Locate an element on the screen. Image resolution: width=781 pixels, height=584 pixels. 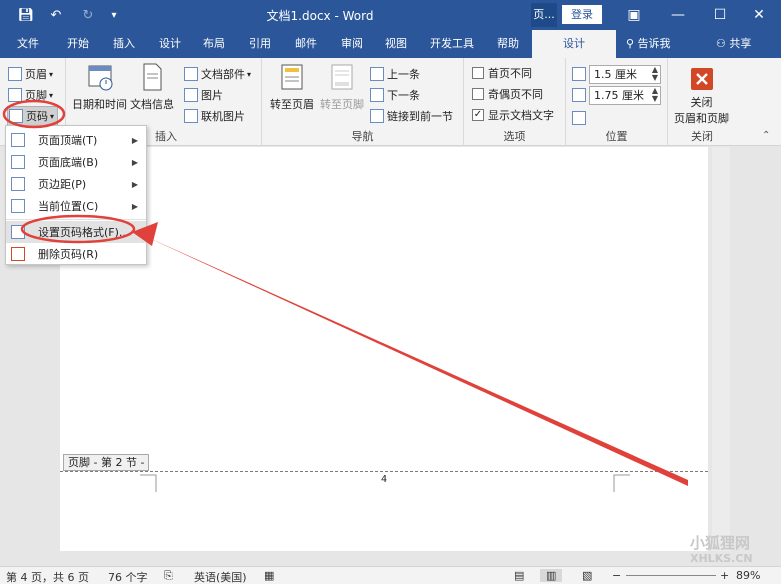
crop-mark-right is located at coordinates (621, 483).